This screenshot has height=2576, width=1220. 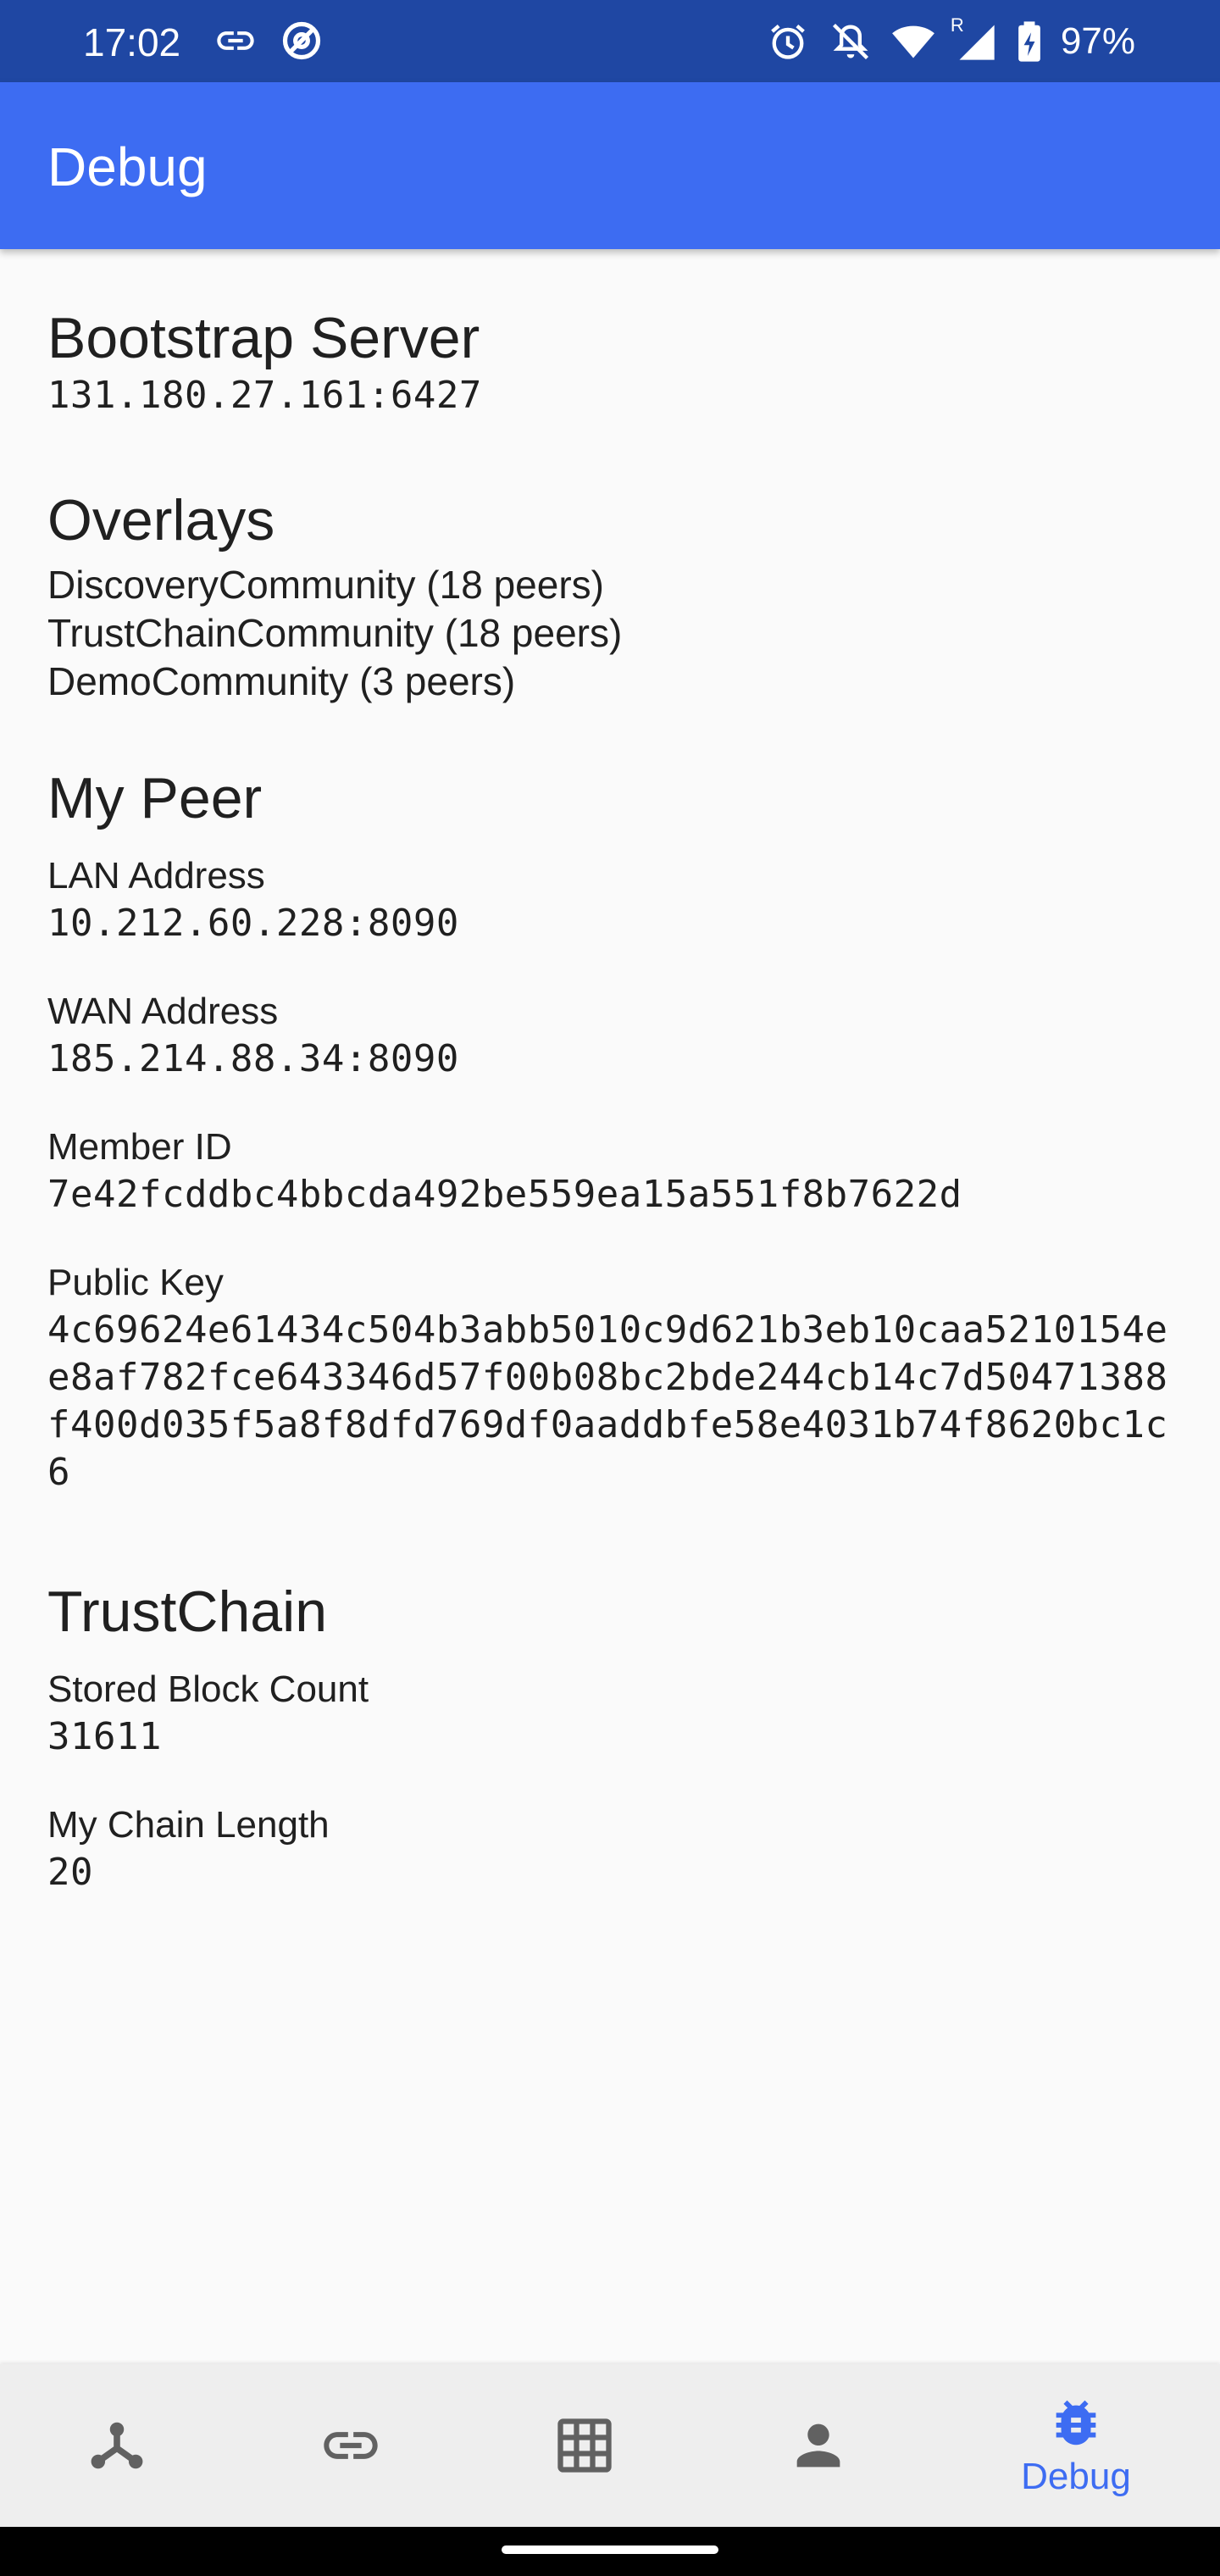 I want to click on bug-icon, so click(x=1076, y=2422).